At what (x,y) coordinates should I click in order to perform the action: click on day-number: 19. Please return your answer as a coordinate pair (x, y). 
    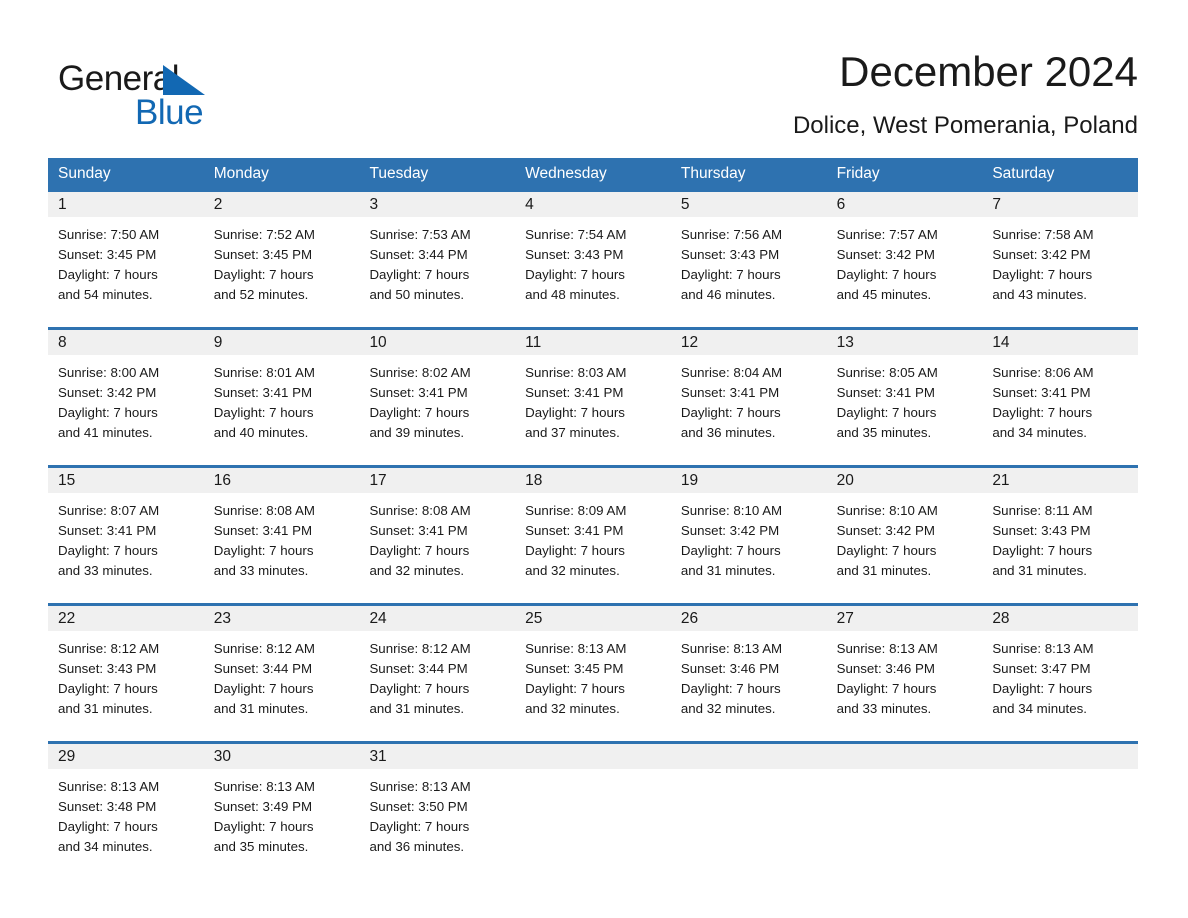
    Looking at the image, I should click on (749, 480).